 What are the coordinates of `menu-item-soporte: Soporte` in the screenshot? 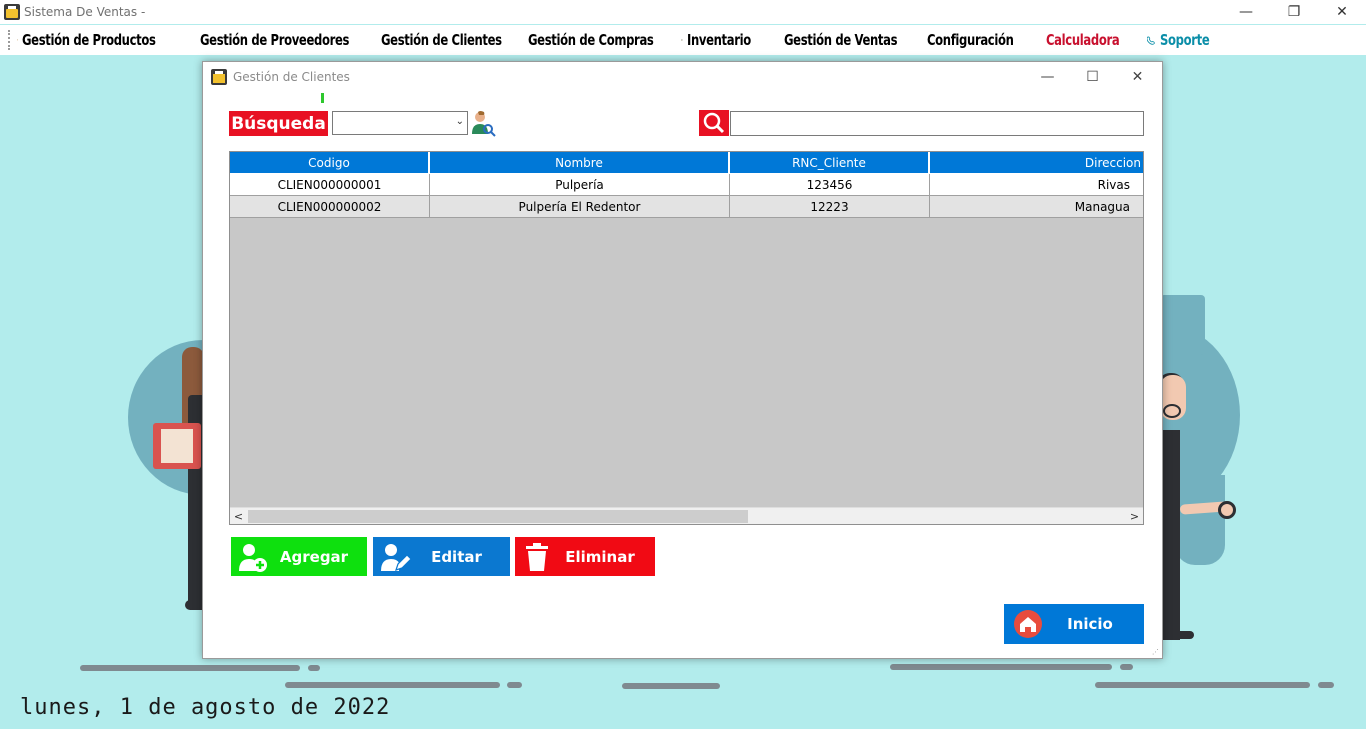 It's located at (1182, 40).